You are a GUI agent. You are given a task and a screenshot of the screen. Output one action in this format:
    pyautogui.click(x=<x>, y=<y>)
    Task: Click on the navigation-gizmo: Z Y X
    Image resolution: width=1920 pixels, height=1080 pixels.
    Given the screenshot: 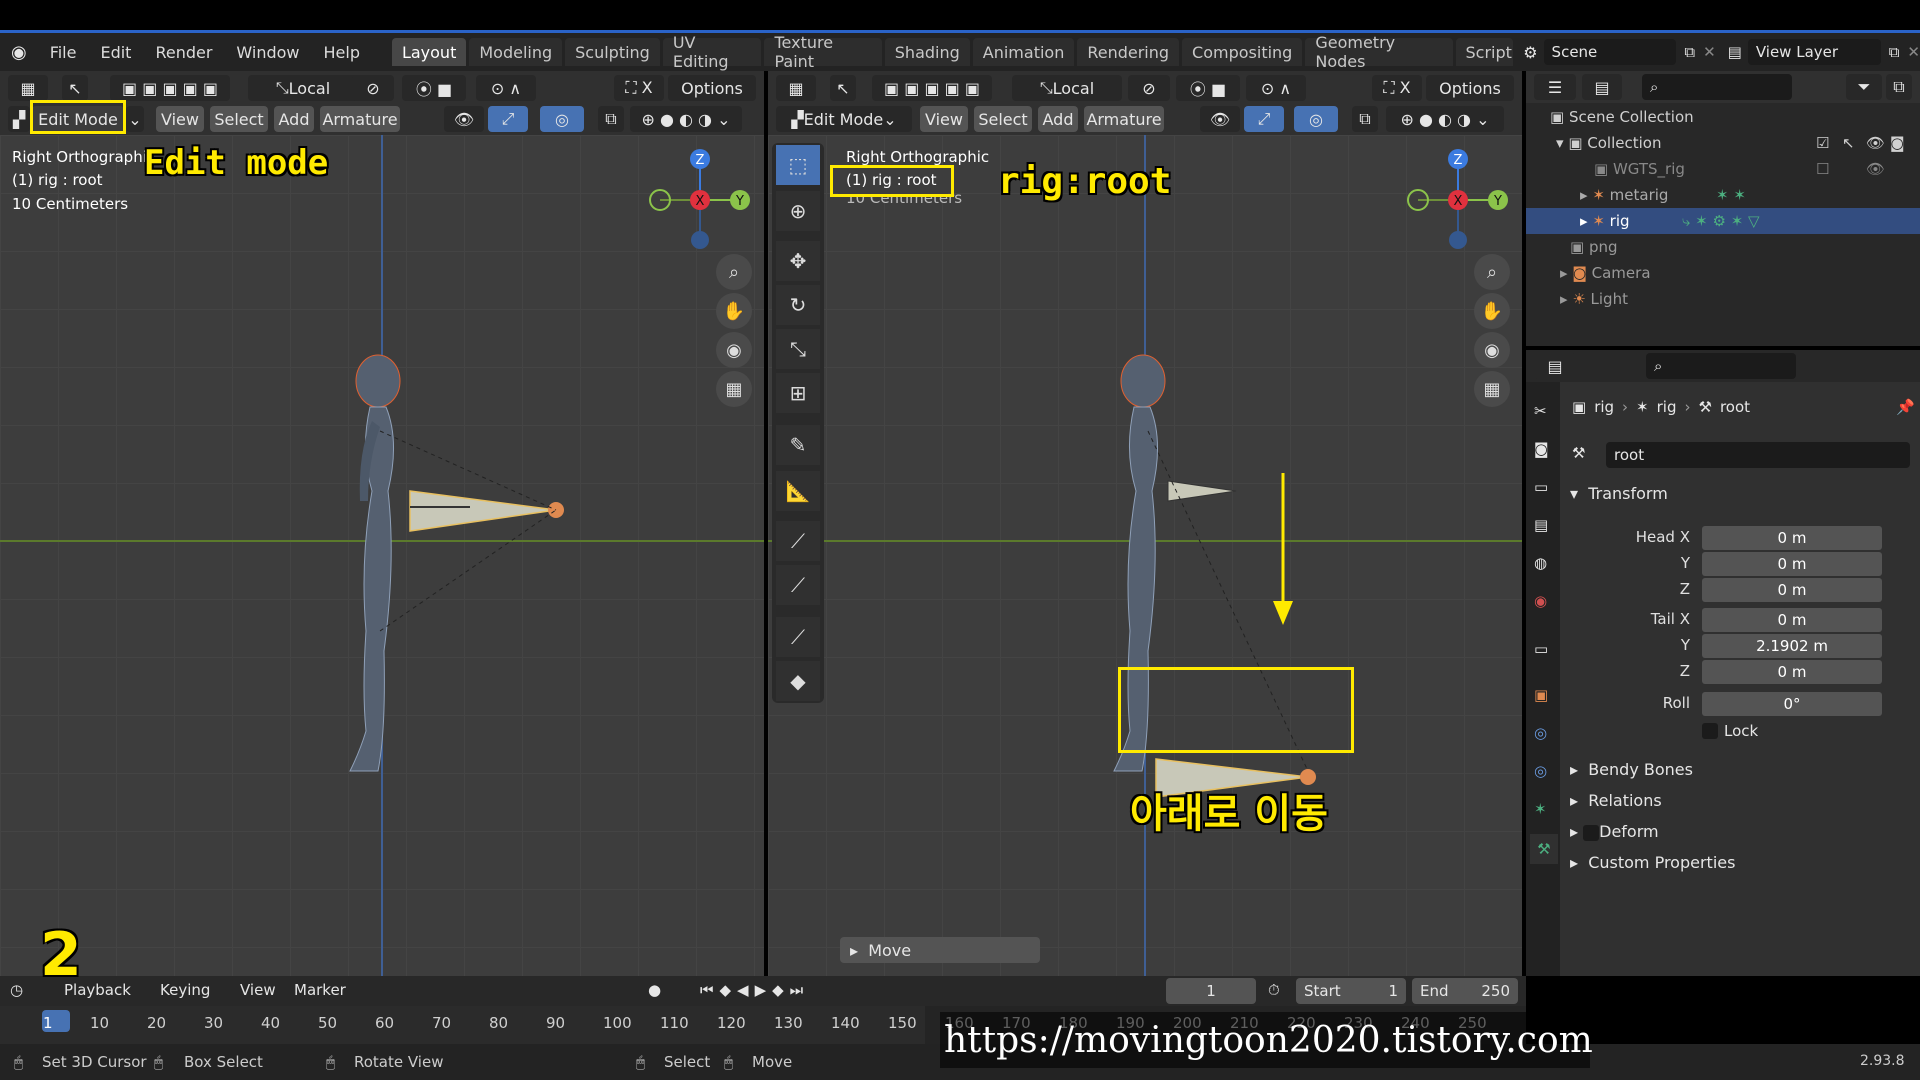 What is the action you would take?
    pyautogui.click(x=700, y=200)
    